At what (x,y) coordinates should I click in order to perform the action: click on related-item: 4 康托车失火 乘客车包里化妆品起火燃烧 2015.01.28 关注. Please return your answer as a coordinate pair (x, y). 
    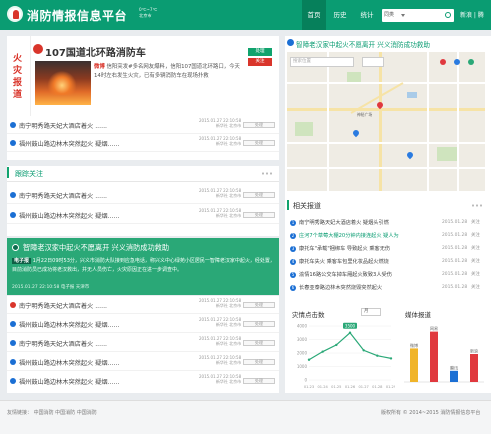
    Looking at the image, I should click on (388, 262).